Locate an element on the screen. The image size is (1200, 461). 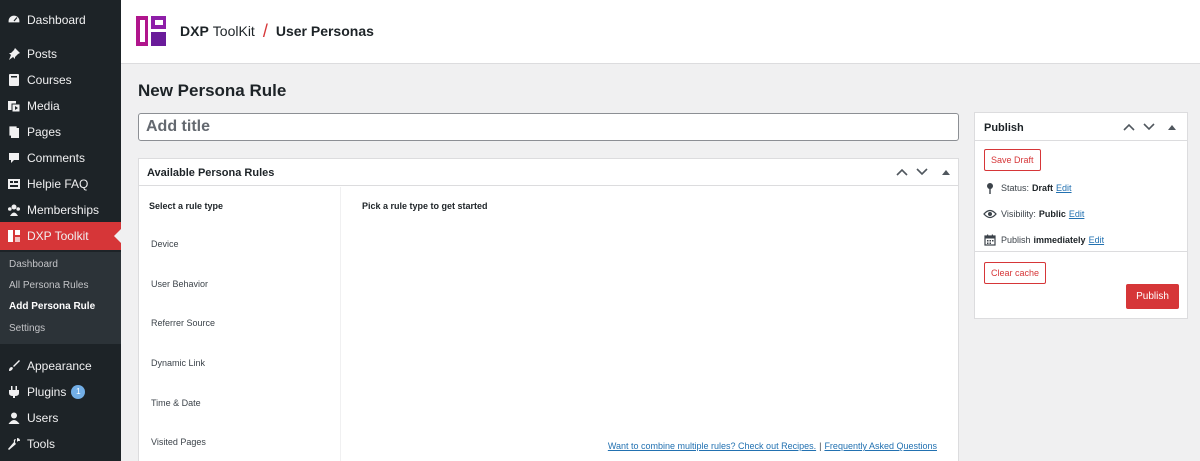
publish-box-header: Publish is located at coordinates (1081, 127).